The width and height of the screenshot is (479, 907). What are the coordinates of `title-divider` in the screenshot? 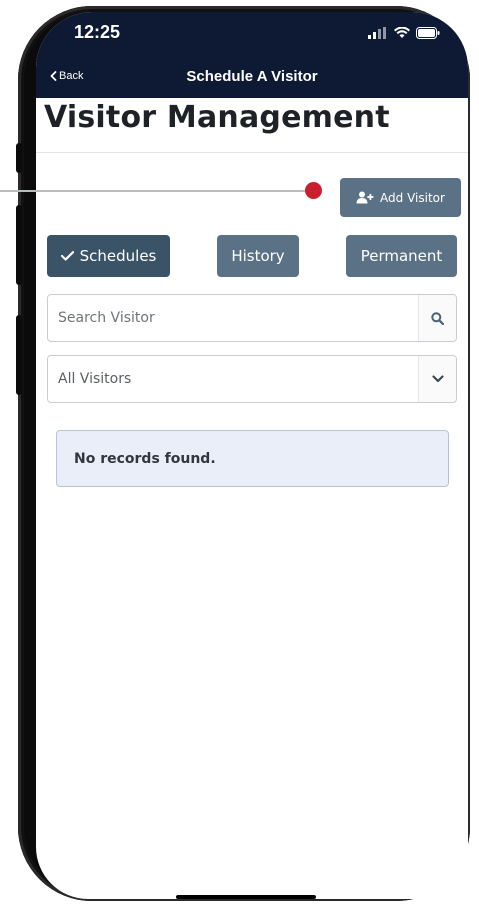 It's located at (252, 152).